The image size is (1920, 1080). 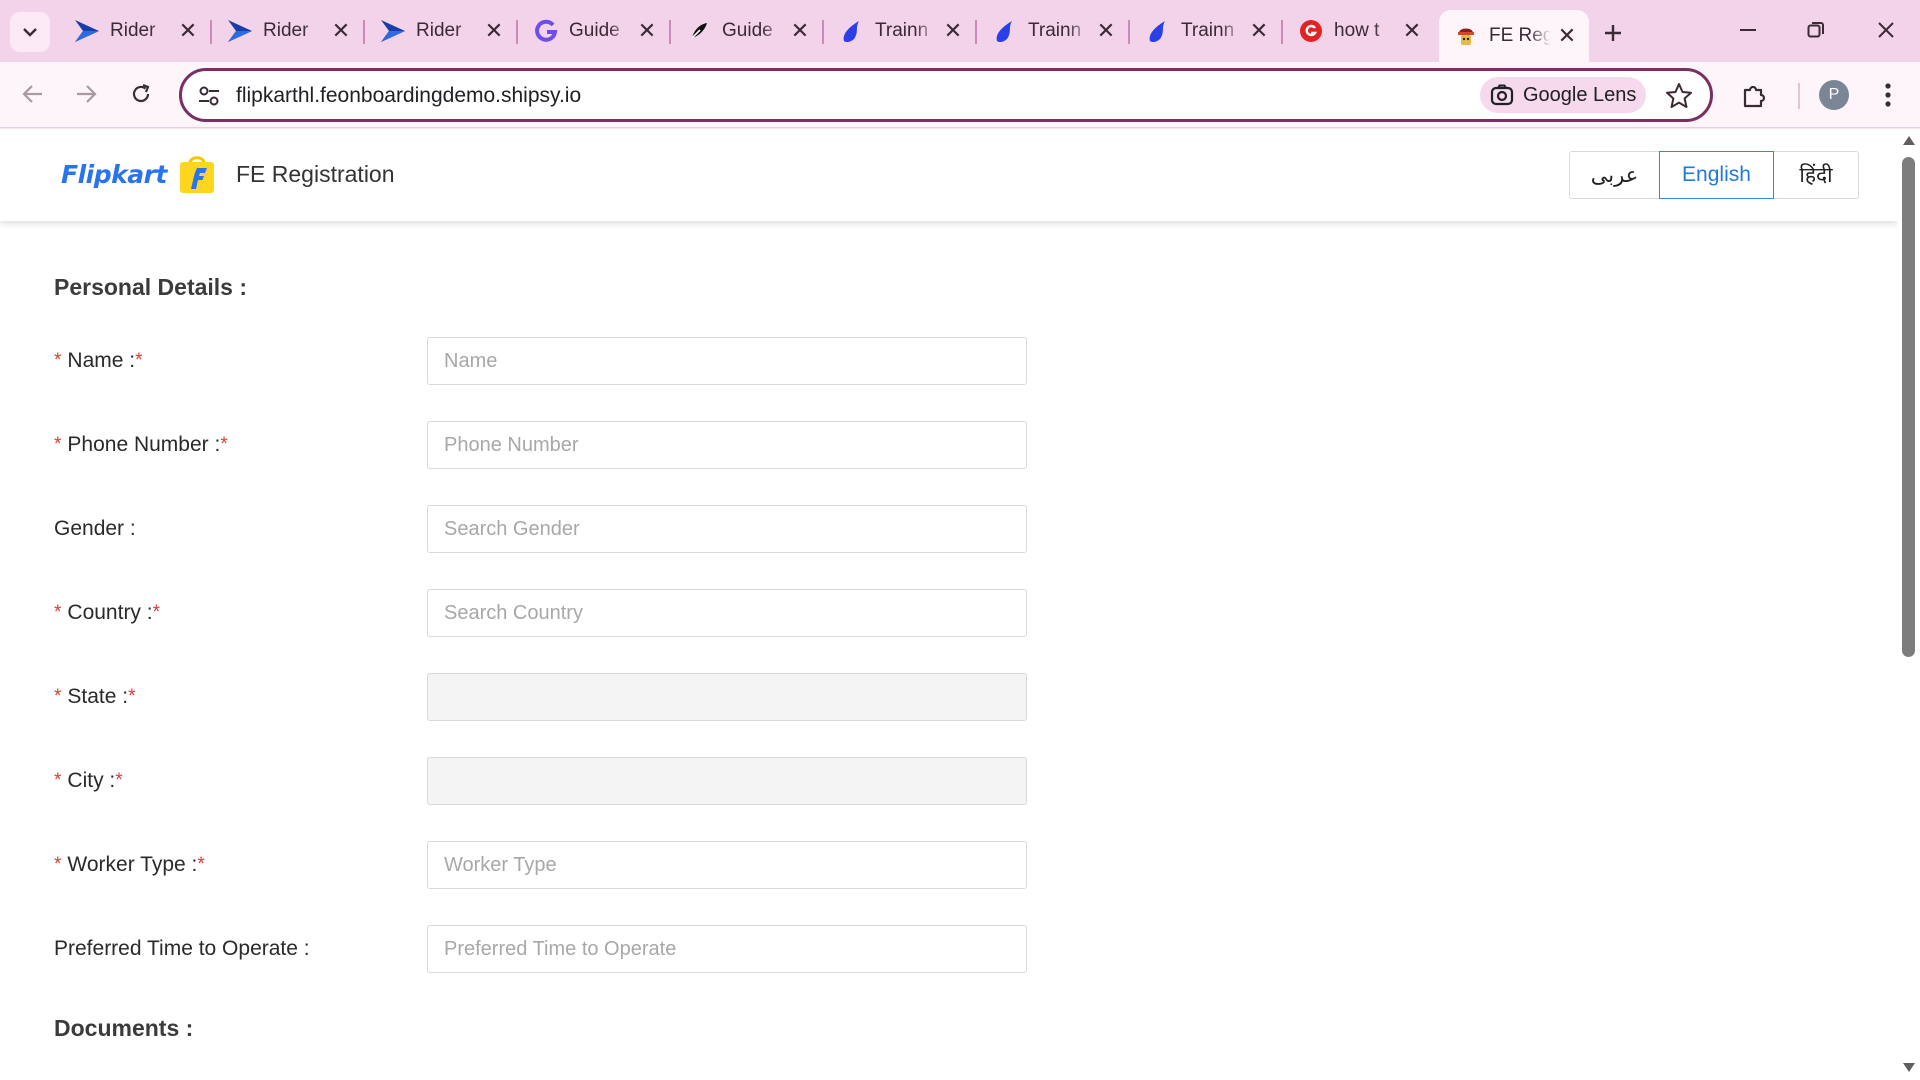 I want to click on restore-icon, so click(x=1815, y=30).